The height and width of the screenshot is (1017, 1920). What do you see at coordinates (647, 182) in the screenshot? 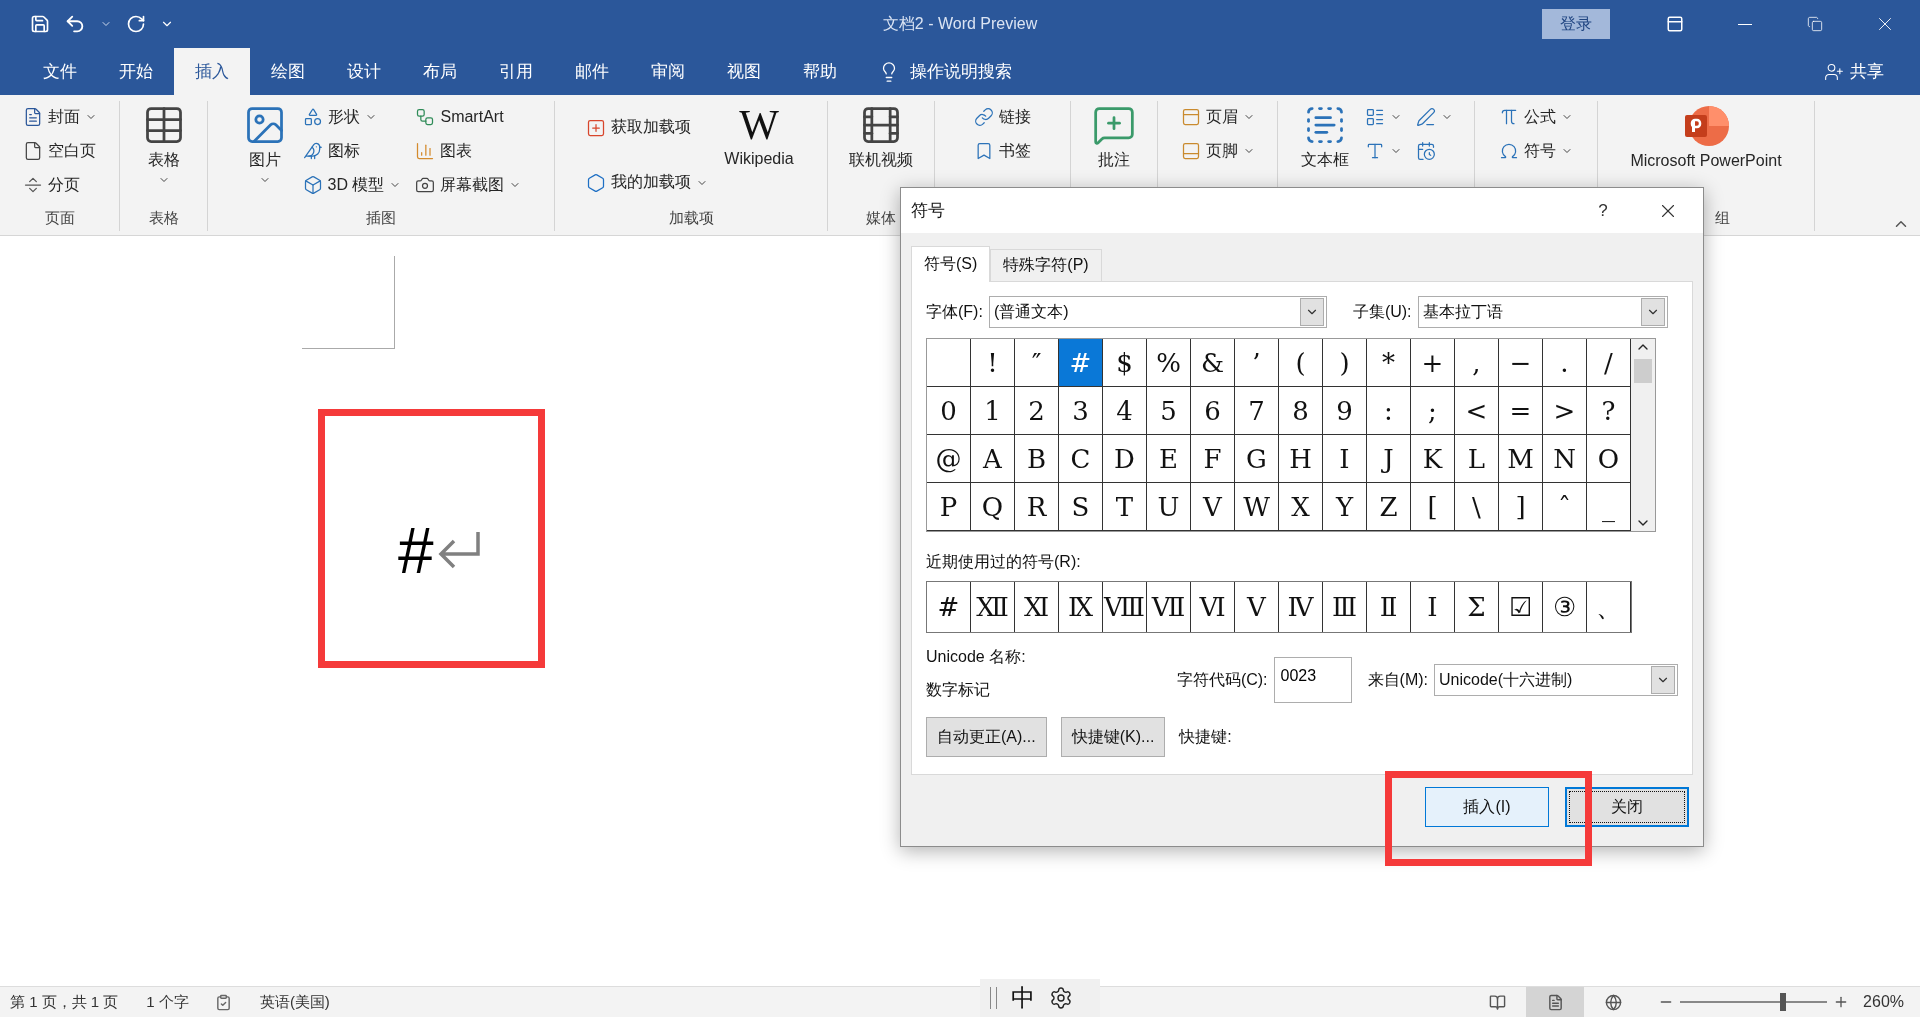
I see `ribbon-button: 我的加载项` at bounding box center [647, 182].